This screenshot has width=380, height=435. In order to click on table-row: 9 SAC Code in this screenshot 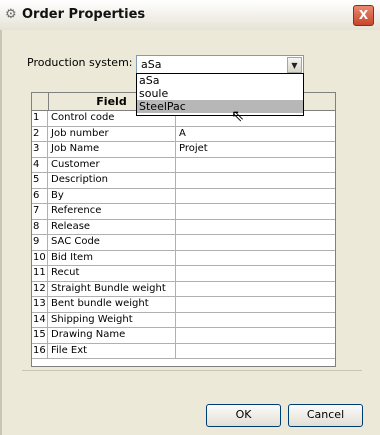, I will do `click(183, 243)`.